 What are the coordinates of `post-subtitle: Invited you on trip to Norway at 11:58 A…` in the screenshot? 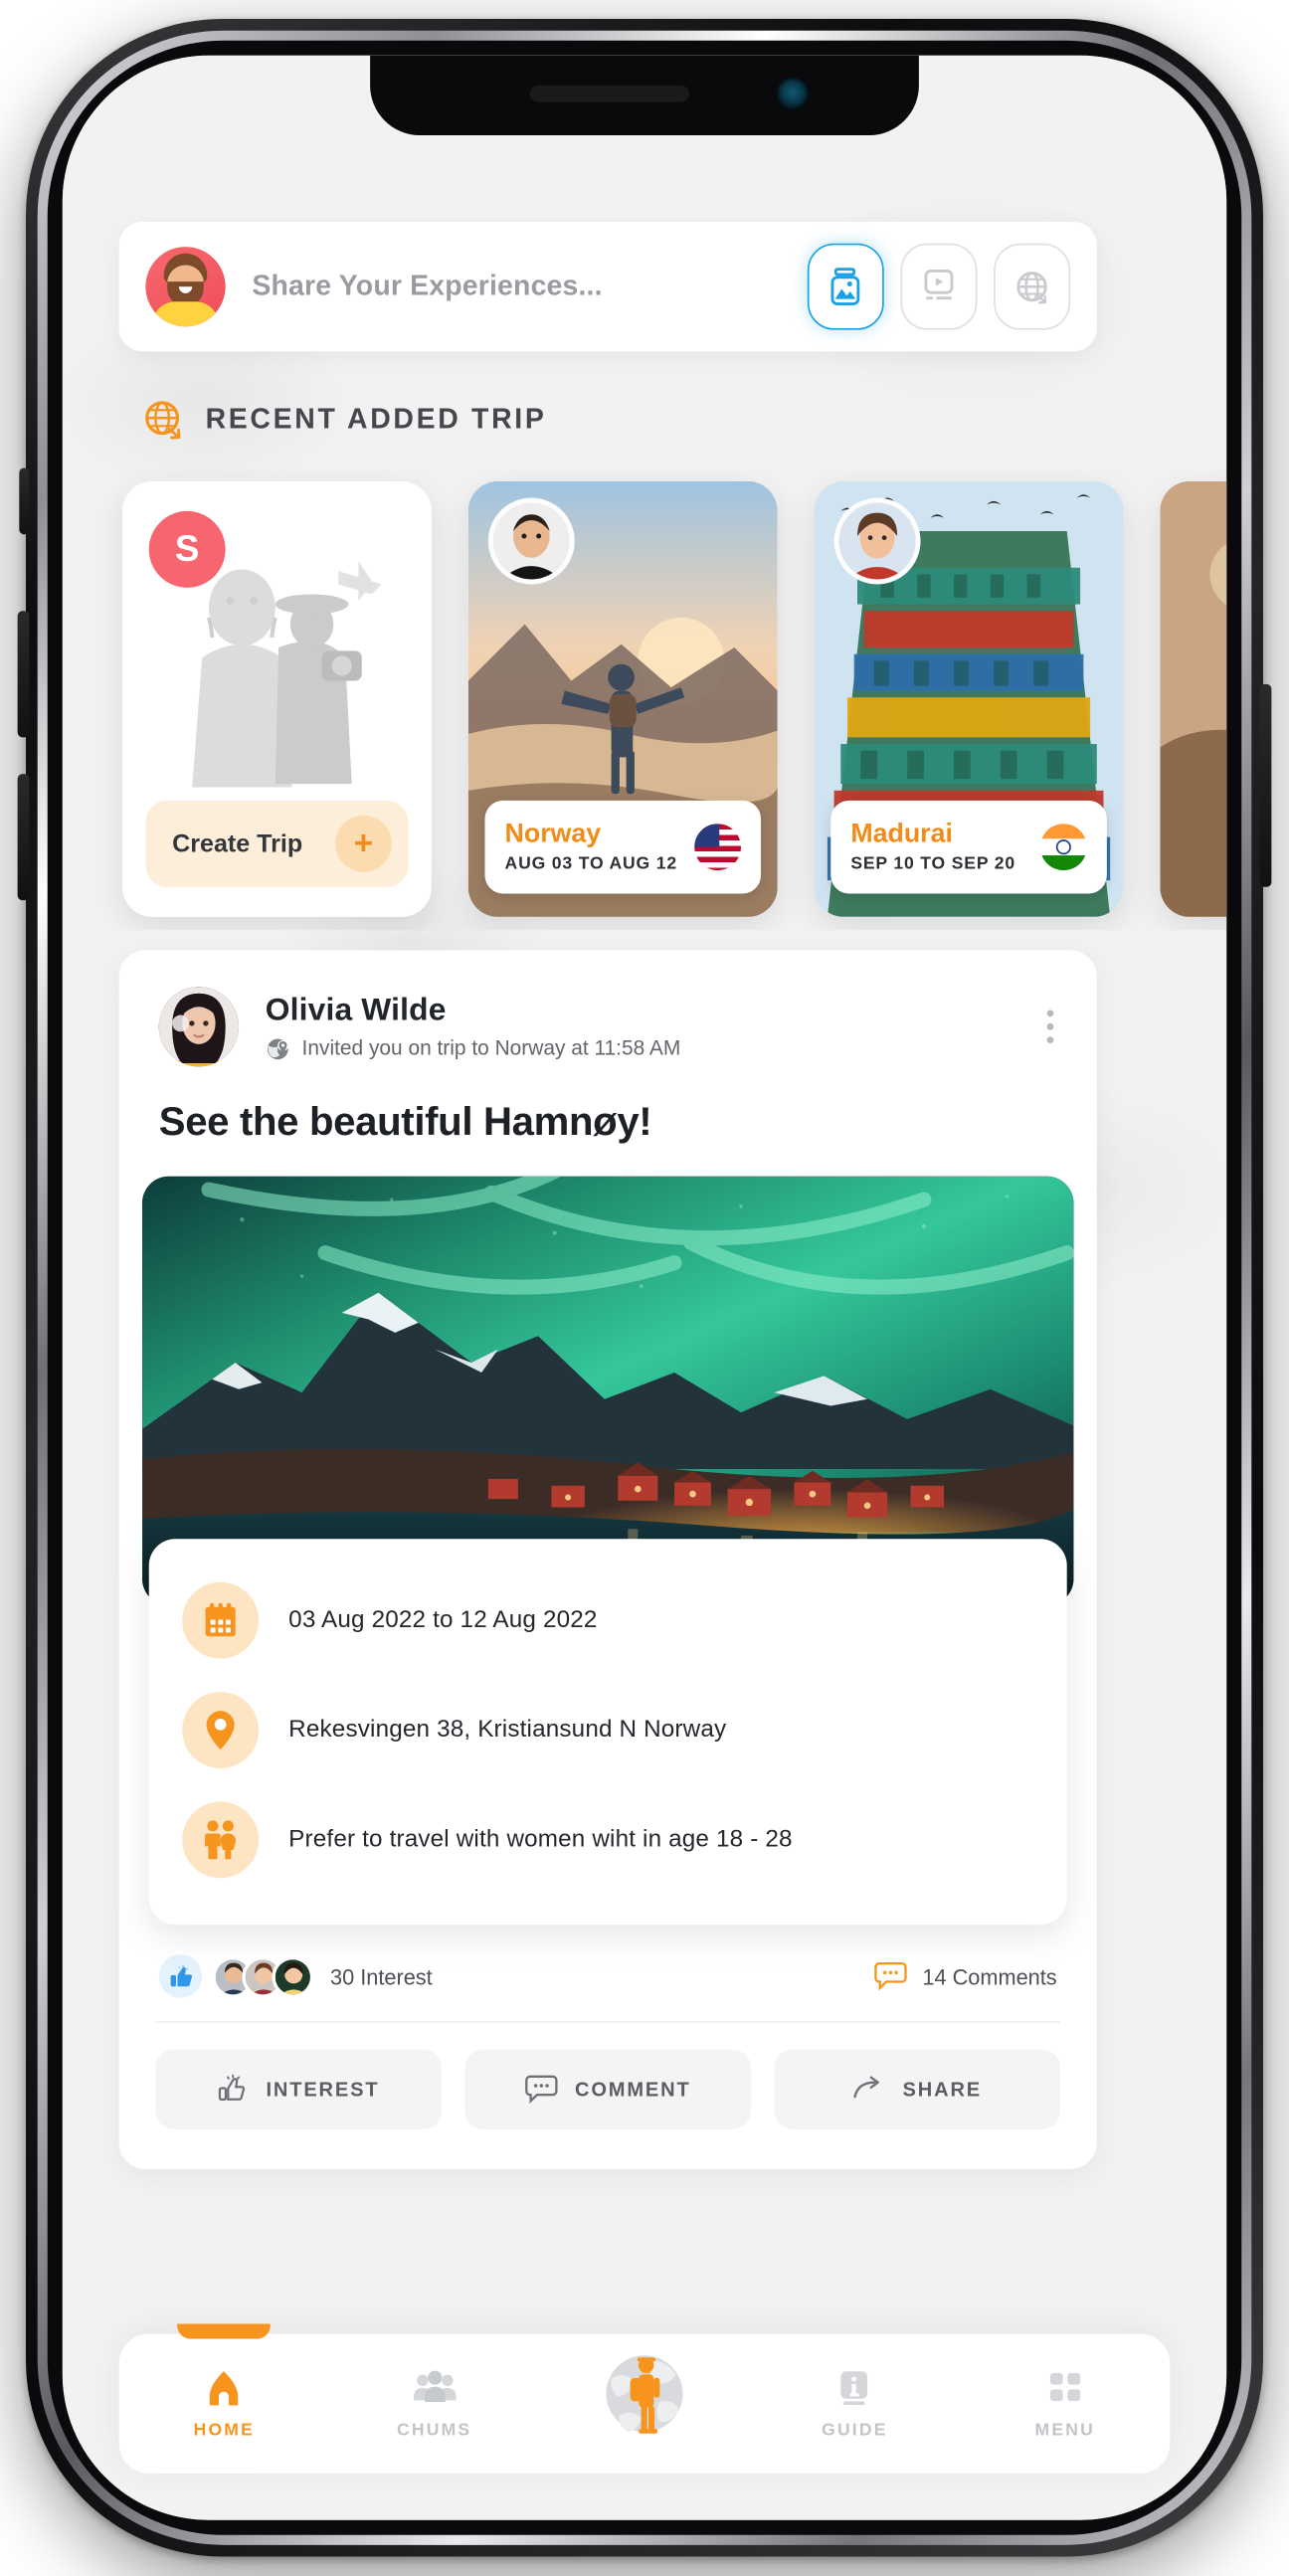 It's located at (491, 1048).